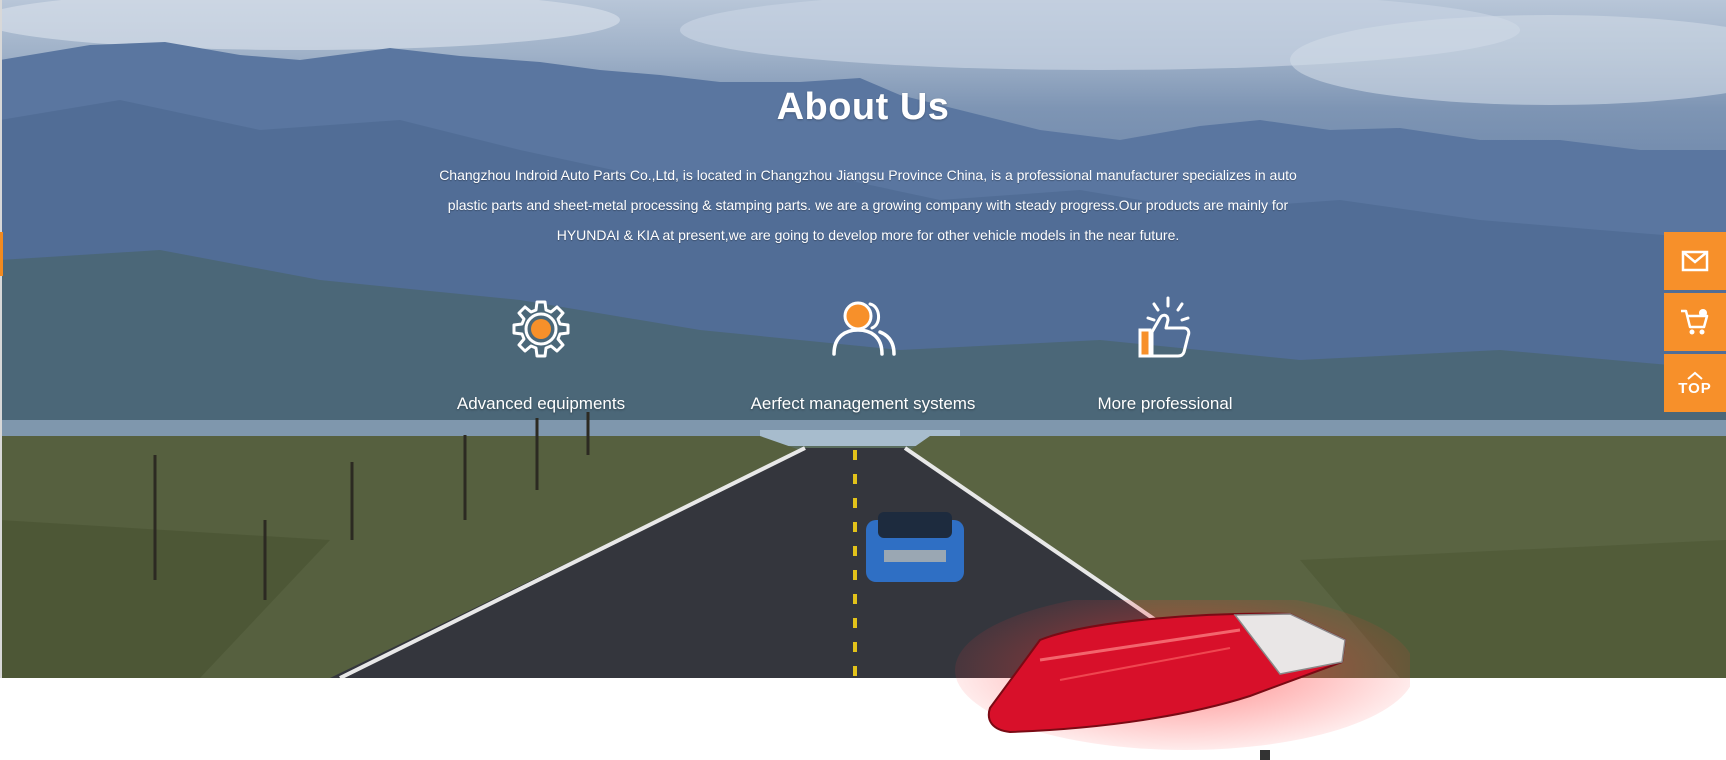  I want to click on feature-label: Advanced equipments, so click(541, 403).